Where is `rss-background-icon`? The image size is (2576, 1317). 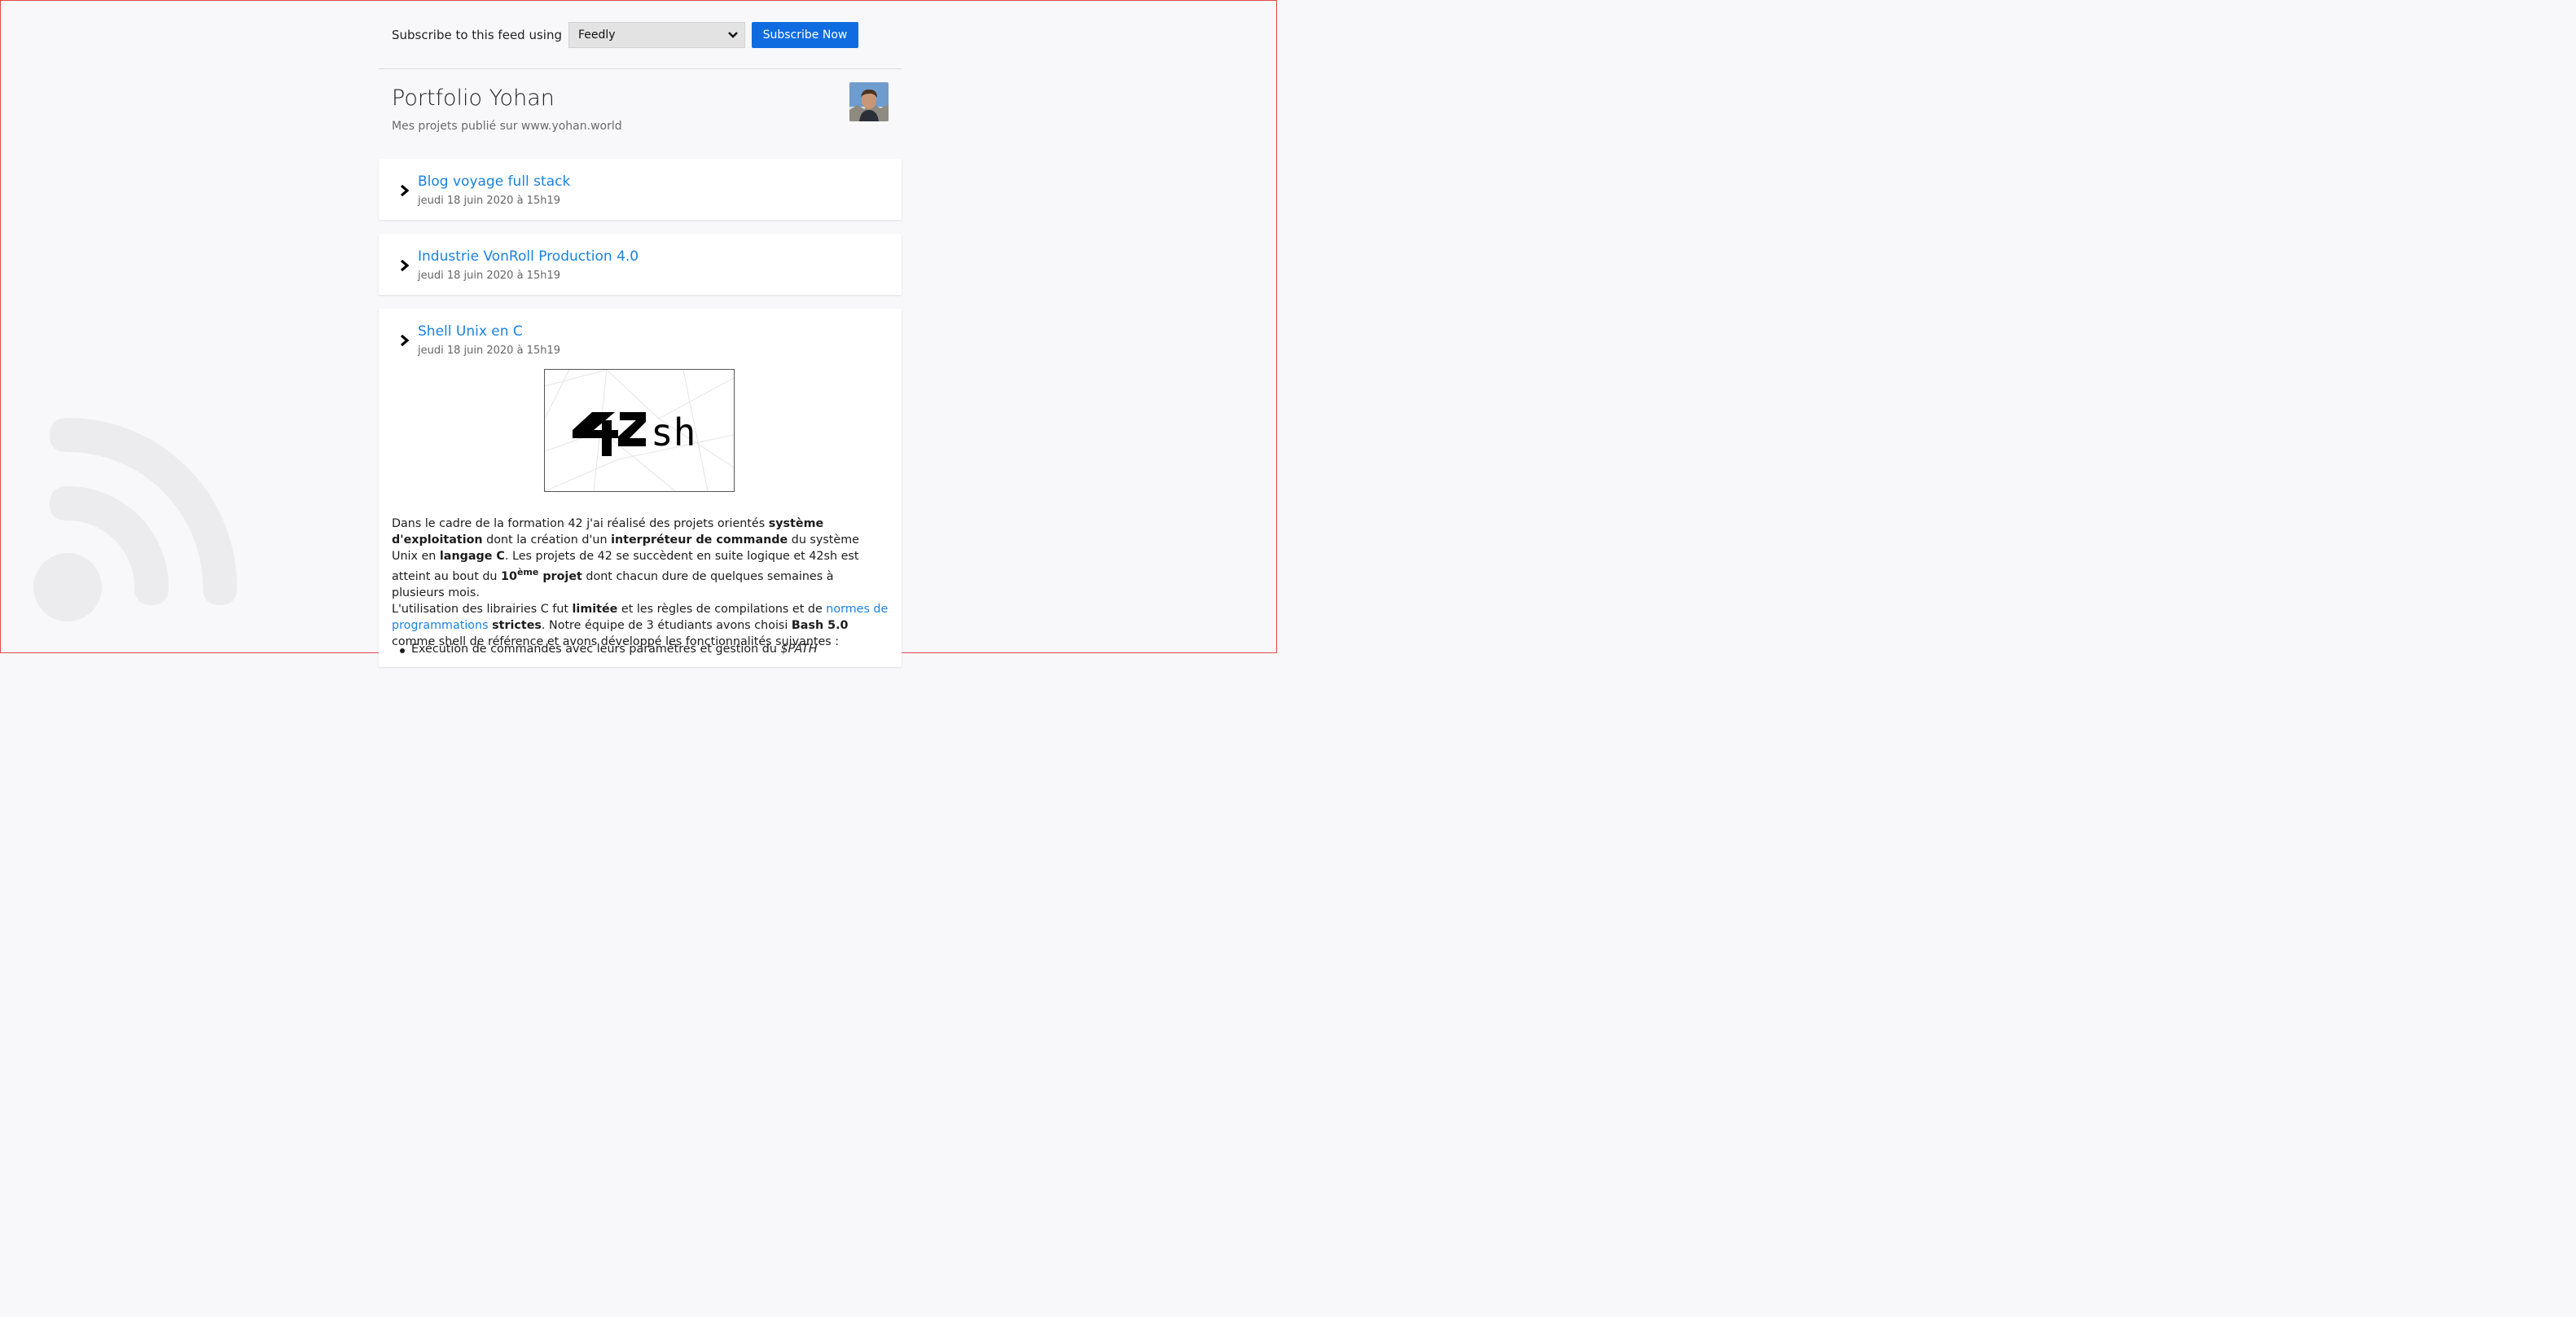
rss-background-icon is located at coordinates (135, 519).